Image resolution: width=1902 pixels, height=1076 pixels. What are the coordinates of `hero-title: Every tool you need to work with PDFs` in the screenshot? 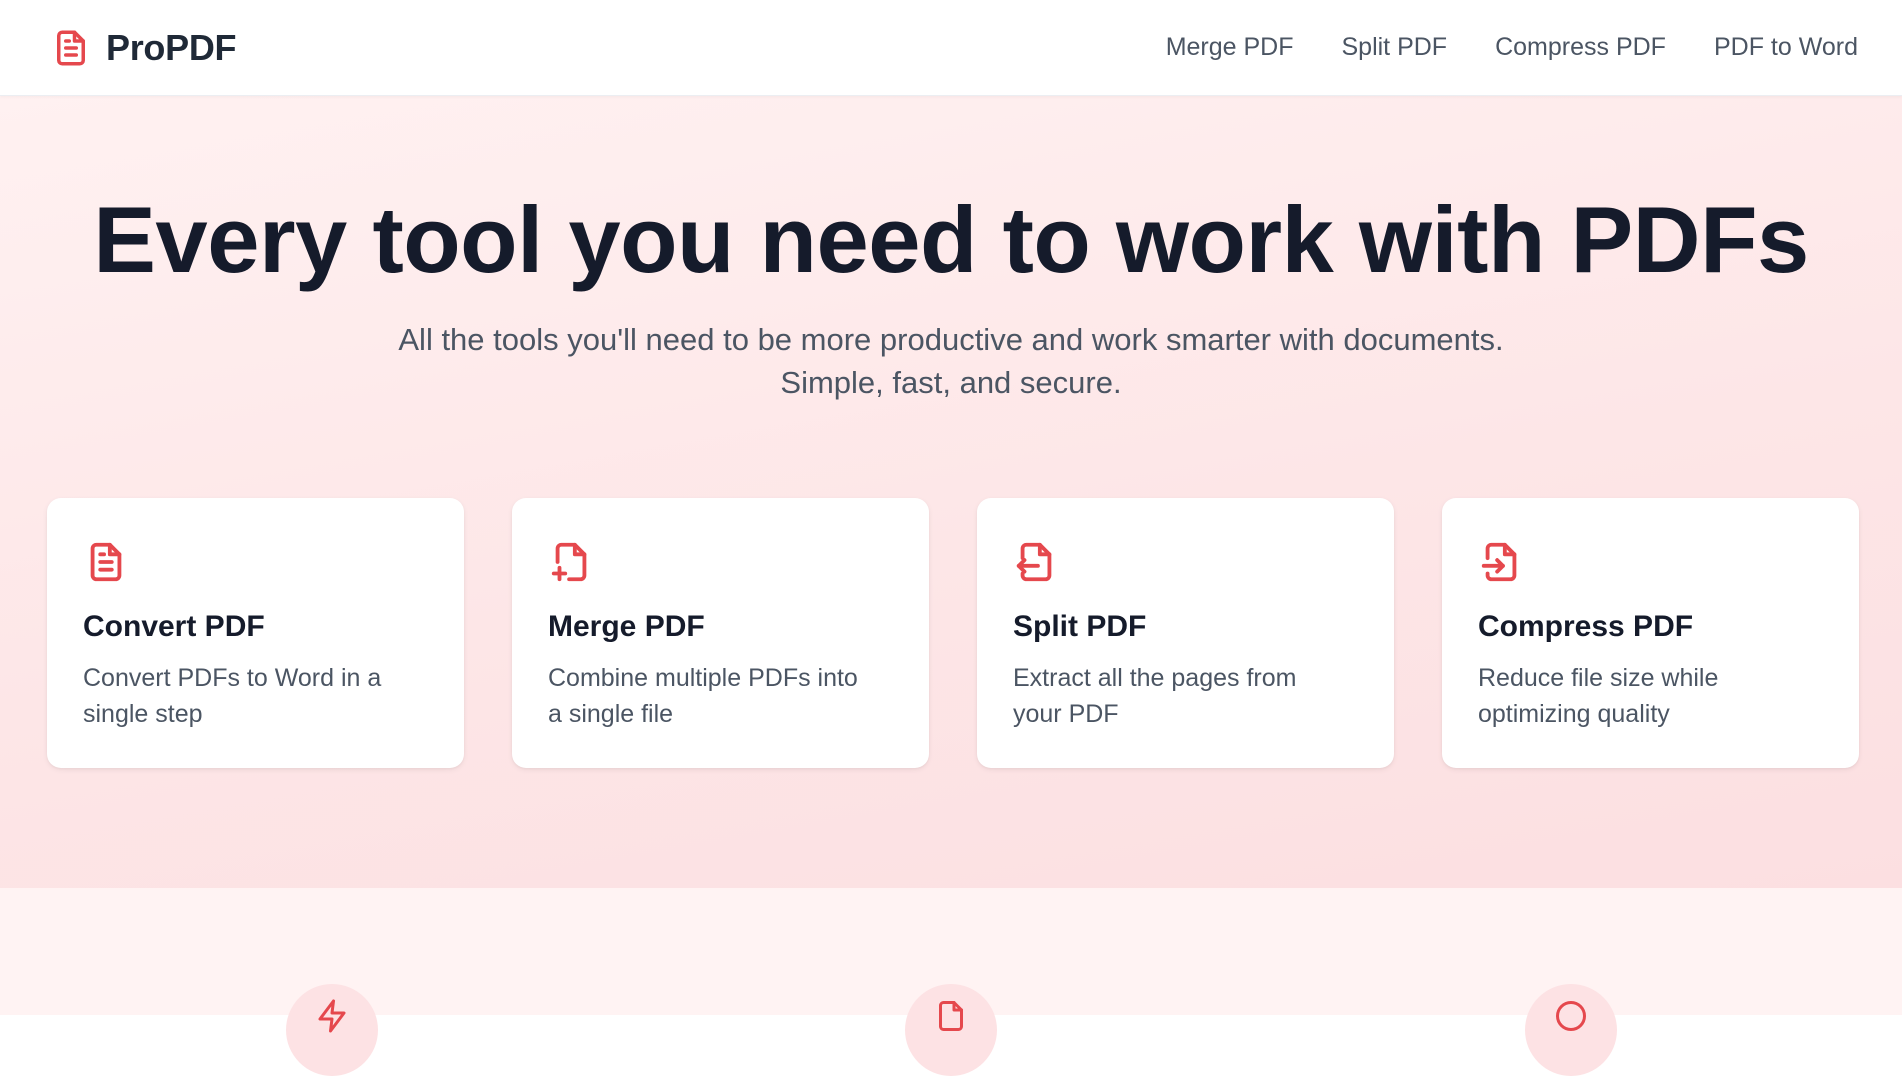 It's located at (951, 239).